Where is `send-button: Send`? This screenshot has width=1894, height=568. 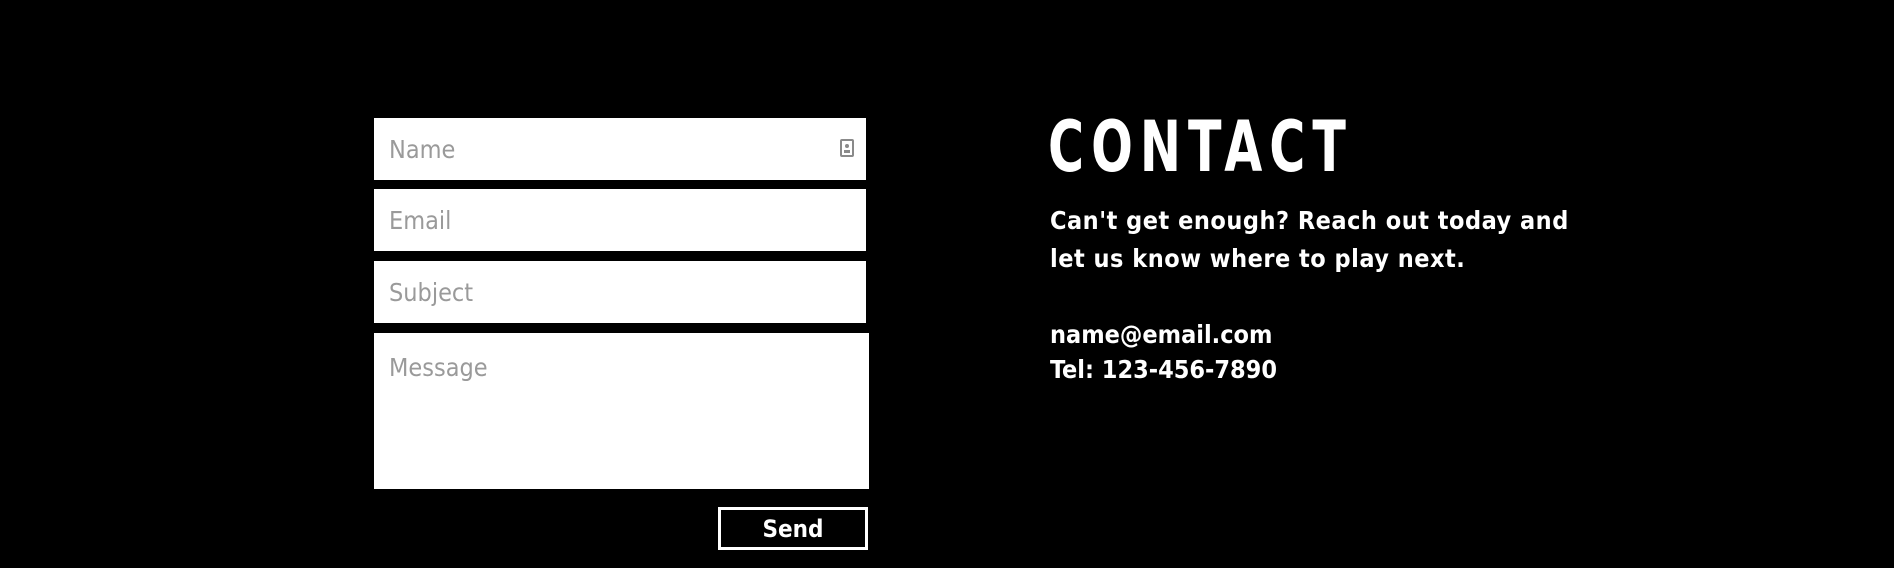
send-button: Send is located at coordinates (793, 528).